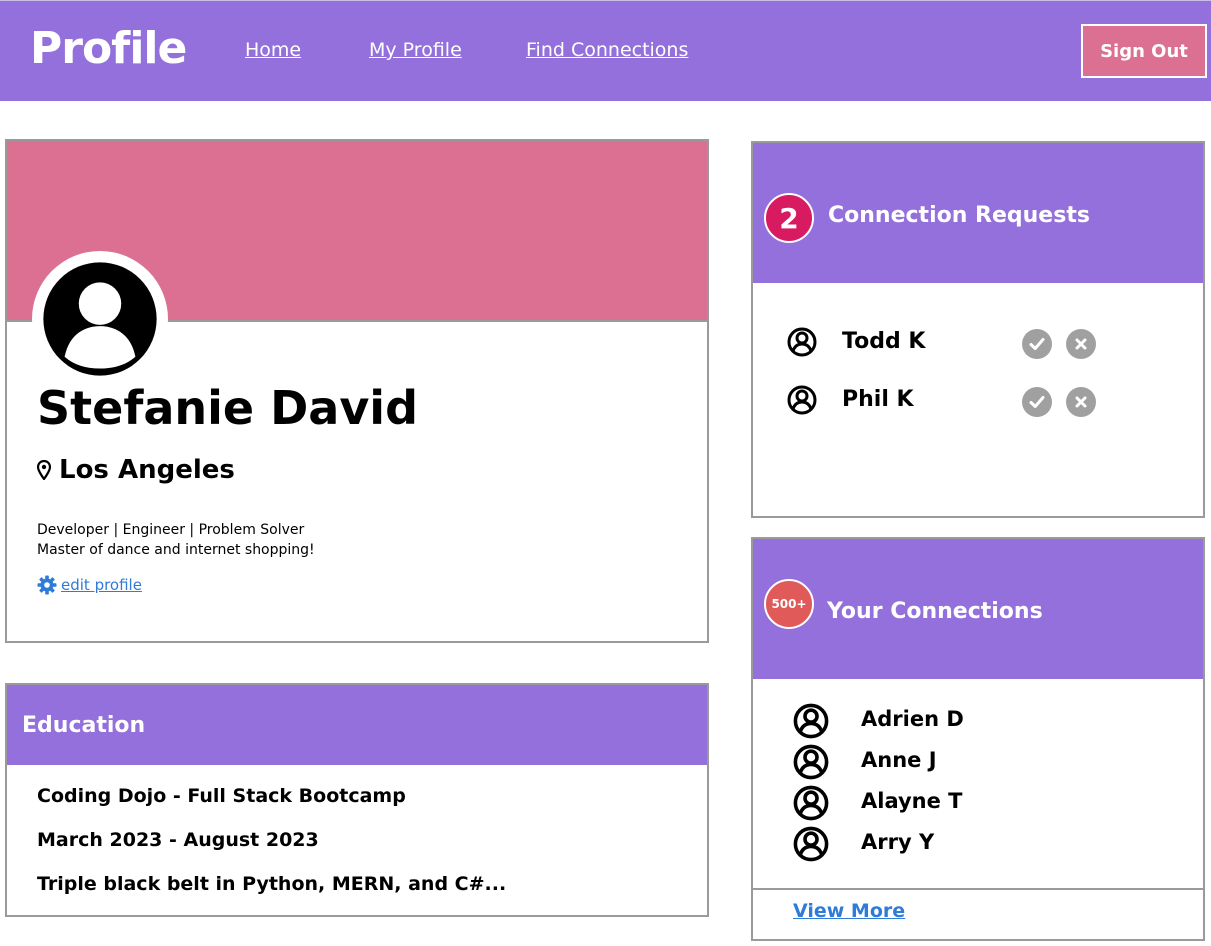  I want to click on requests-count-badge: 2, so click(789, 218).